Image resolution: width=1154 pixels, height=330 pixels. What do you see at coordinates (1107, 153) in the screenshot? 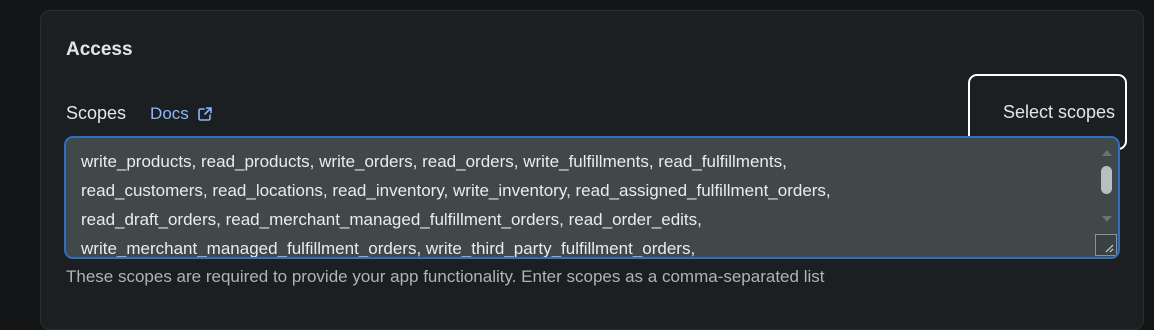
I see `scroll-up-arrow-icon` at bounding box center [1107, 153].